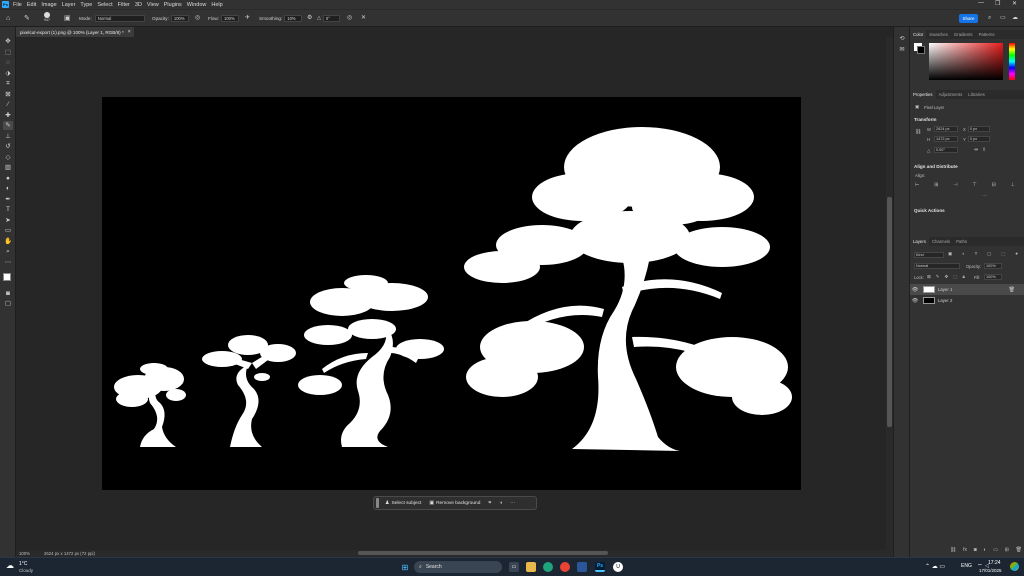  Describe the element at coordinates (69, 5) in the screenshot. I see `menu-layer: Layer` at that location.